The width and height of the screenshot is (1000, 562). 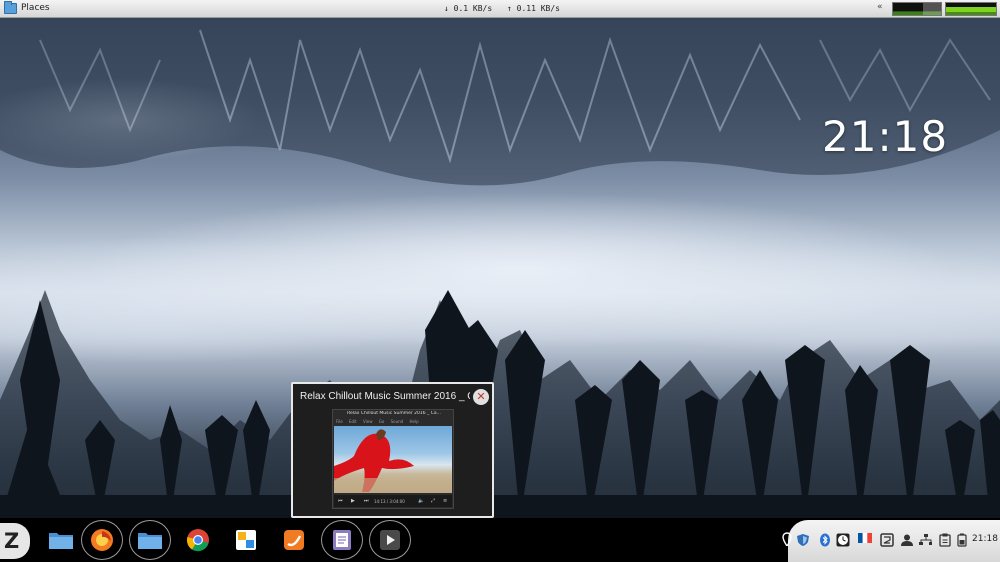 What do you see at coordinates (433, 501) in the screenshot?
I see `fullscreen-icon: ⤢` at bounding box center [433, 501].